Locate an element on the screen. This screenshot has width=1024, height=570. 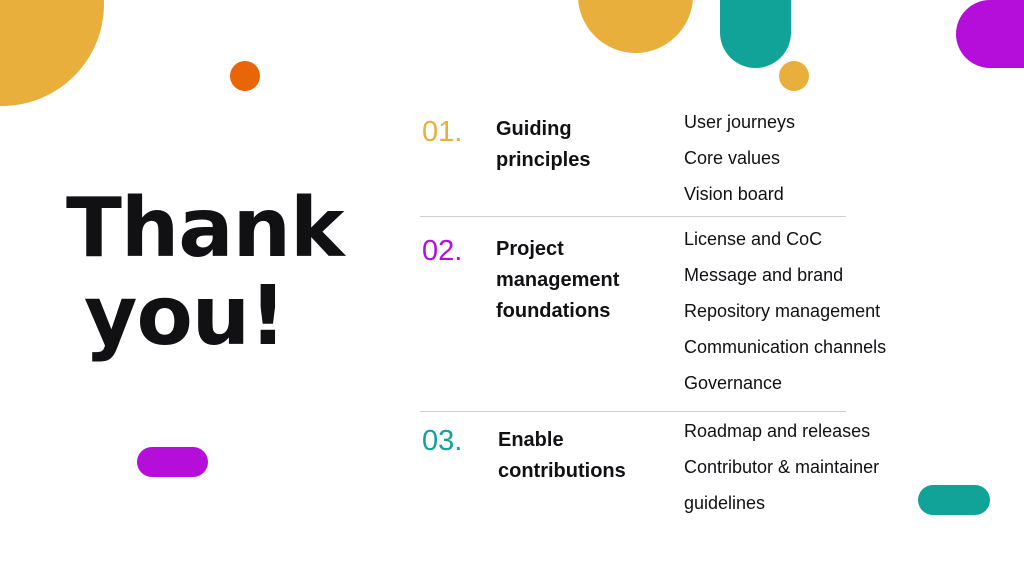
list-item: User journeys is located at coordinates (740, 122).